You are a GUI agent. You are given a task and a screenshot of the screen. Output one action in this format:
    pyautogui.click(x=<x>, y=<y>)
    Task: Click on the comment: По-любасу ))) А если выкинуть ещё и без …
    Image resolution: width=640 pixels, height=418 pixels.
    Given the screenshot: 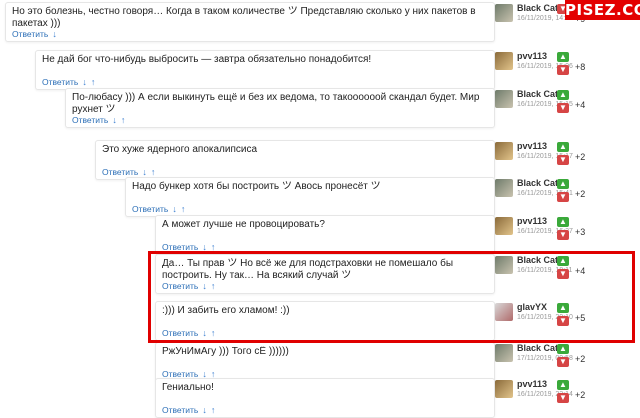 What is the action you would take?
    pyautogui.click(x=335, y=108)
    